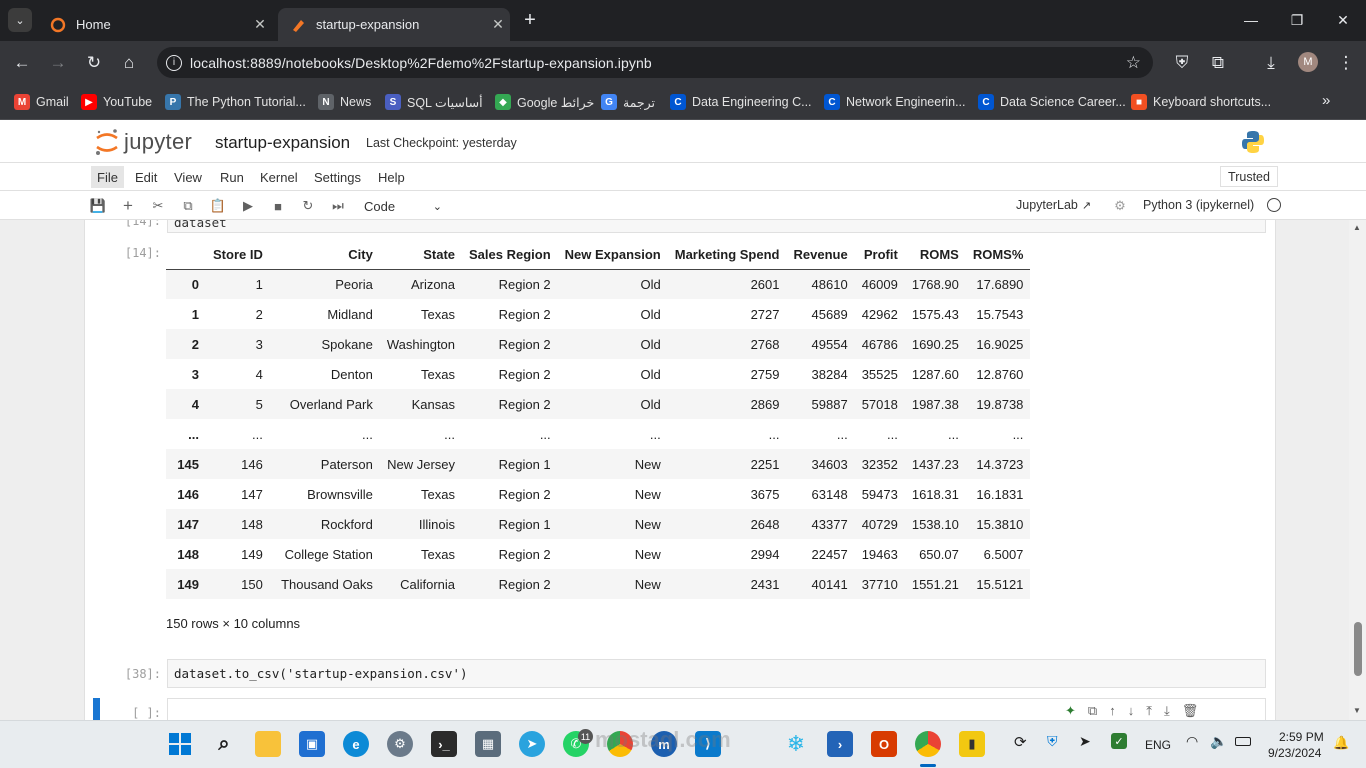  What do you see at coordinates (20, 20) in the screenshot?
I see `tab-search-button: ⌄` at bounding box center [20, 20].